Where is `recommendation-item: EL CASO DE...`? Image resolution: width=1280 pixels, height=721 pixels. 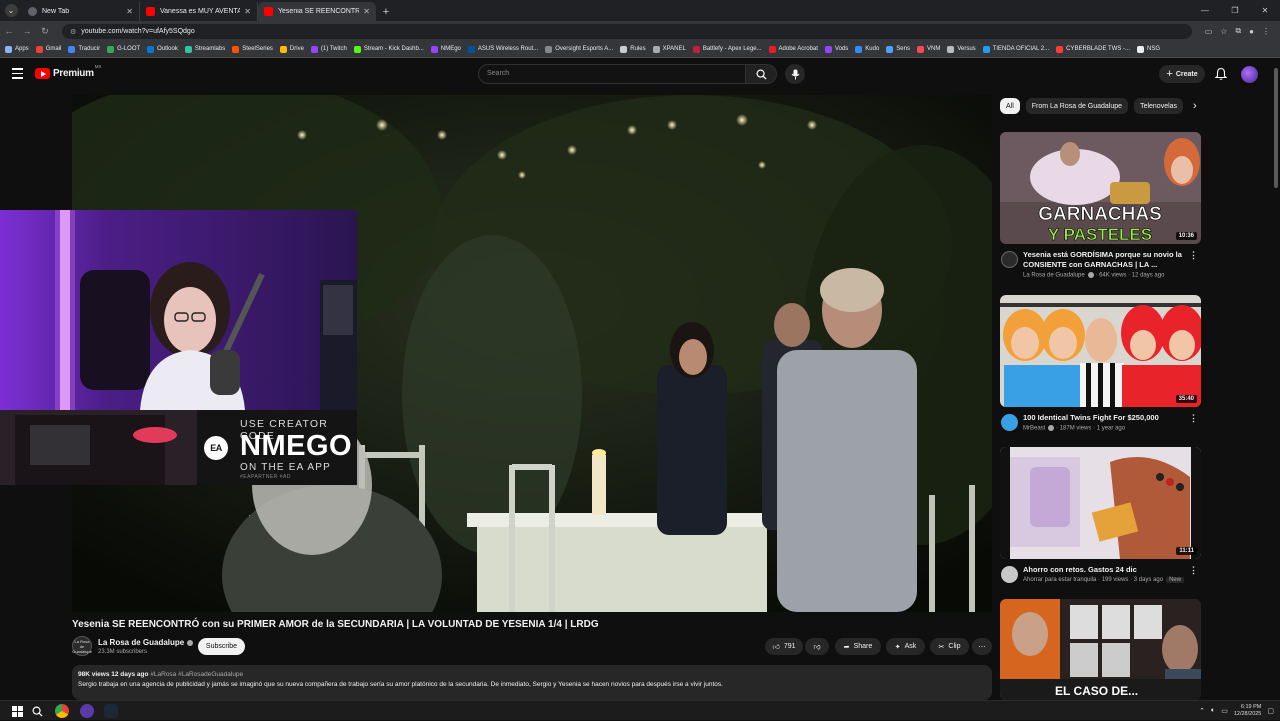
recommendation-item: EL CASO DE... is located at coordinates (1100, 649).